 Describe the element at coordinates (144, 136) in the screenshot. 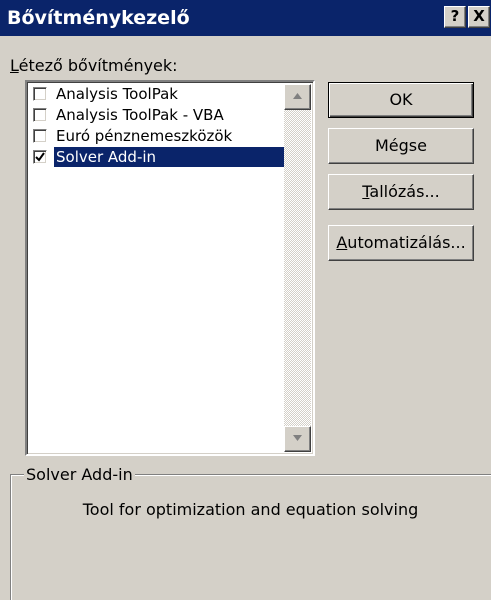

I see `addin-label: Euró pénznemeszközök` at that location.